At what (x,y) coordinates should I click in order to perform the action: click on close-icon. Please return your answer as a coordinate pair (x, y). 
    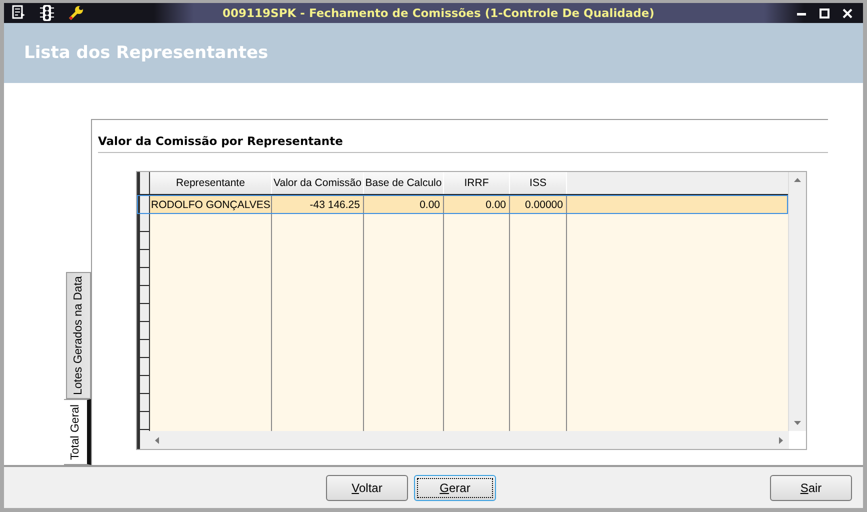
    Looking at the image, I should click on (847, 13).